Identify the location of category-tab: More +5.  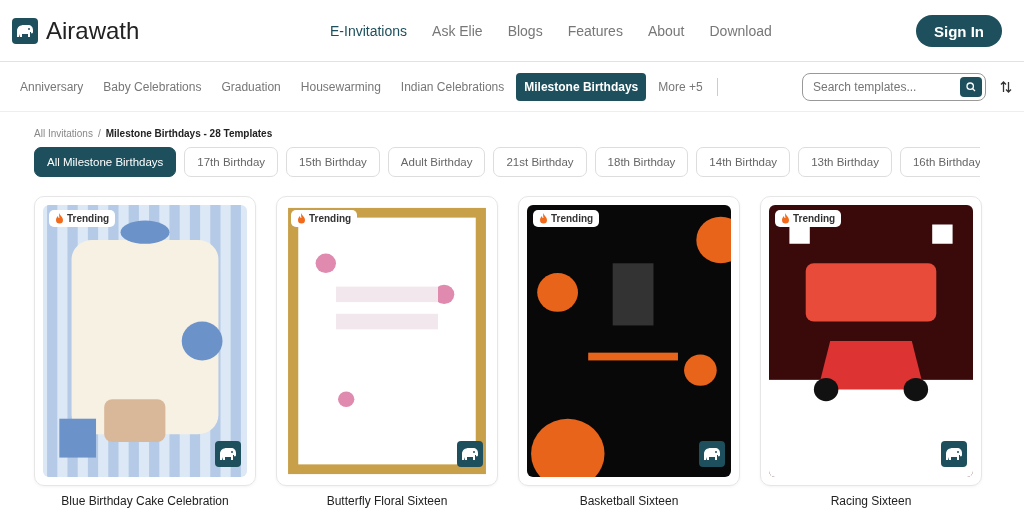
(680, 86).